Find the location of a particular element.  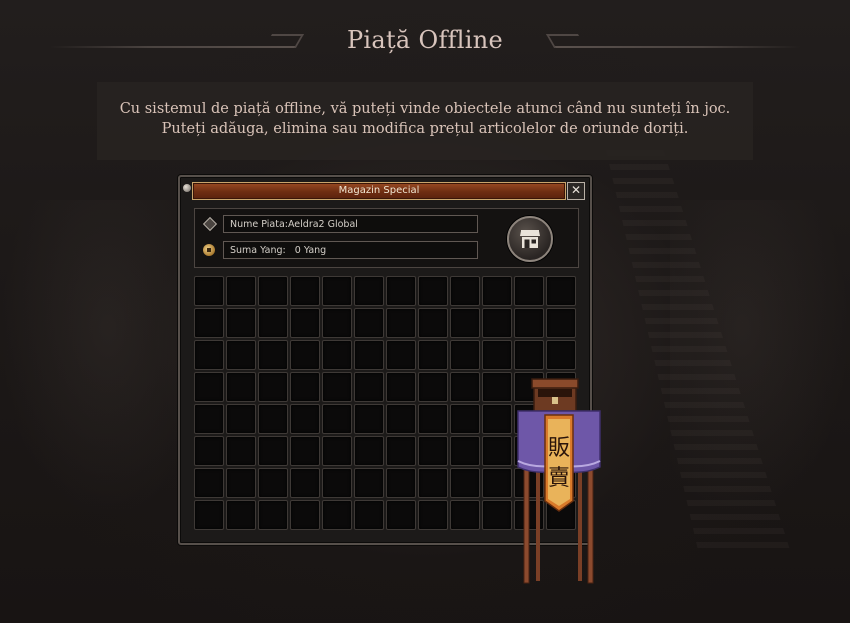

close-button: ✕ is located at coordinates (576, 191).